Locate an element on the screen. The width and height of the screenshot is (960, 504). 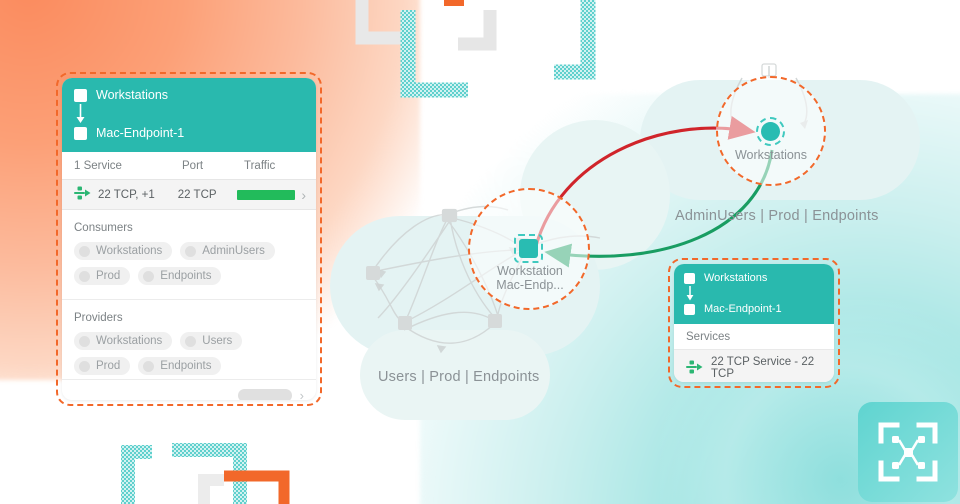
consumers-title: Consumers is located at coordinates (103, 228).